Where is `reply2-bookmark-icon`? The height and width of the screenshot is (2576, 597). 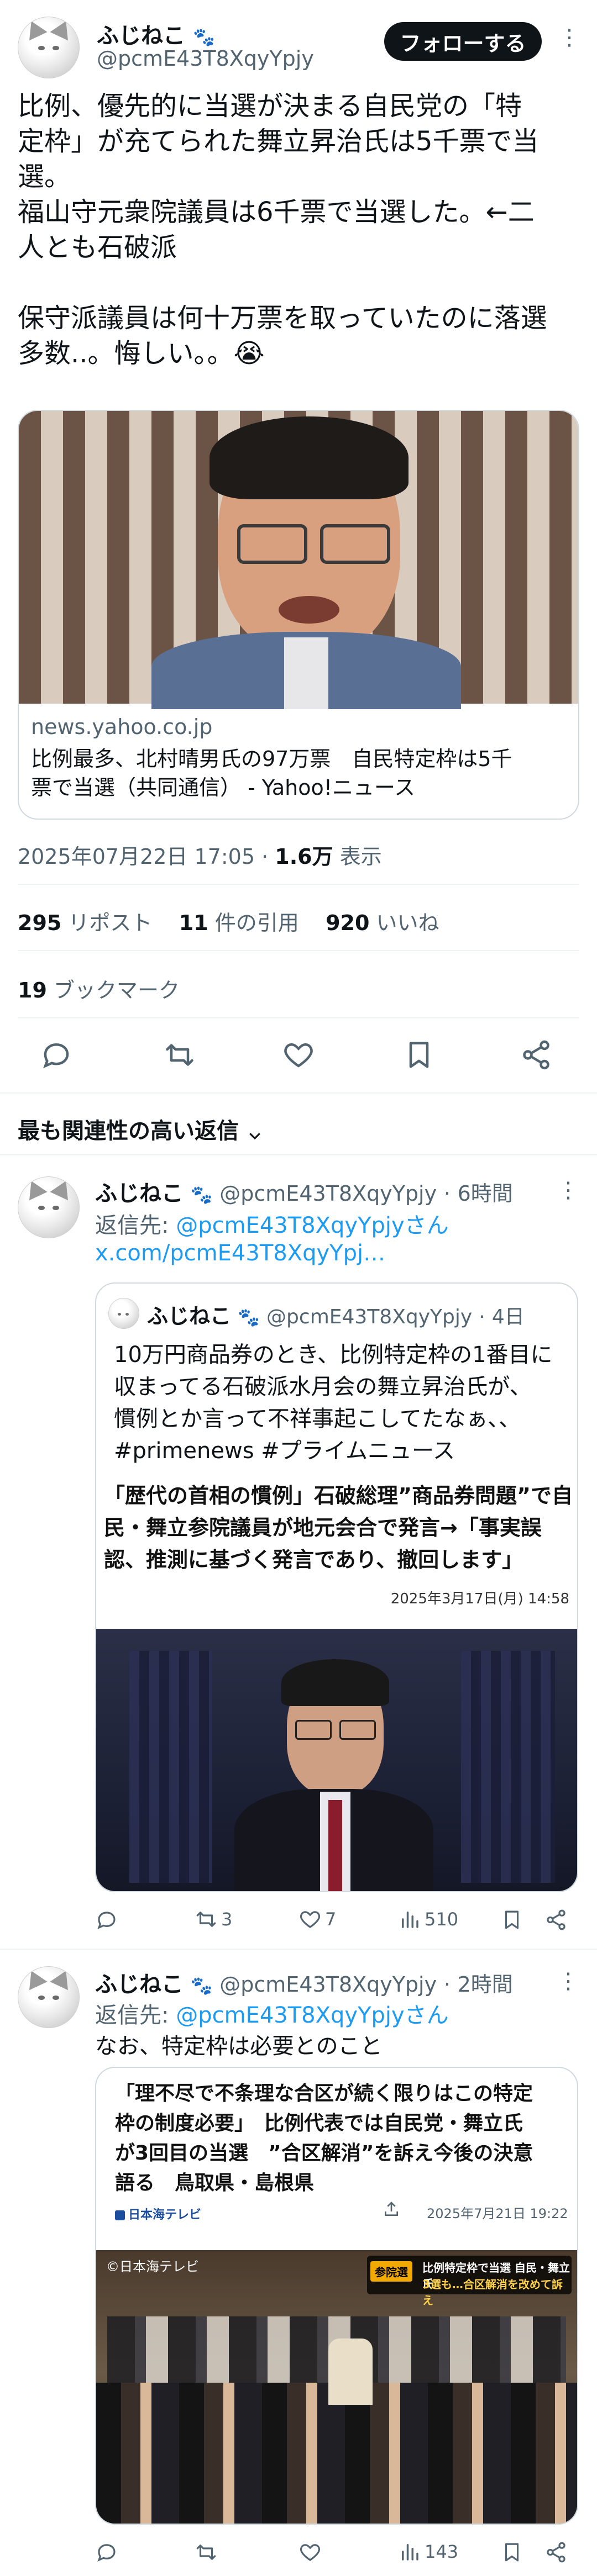 reply2-bookmark-icon is located at coordinates (512, 2552).